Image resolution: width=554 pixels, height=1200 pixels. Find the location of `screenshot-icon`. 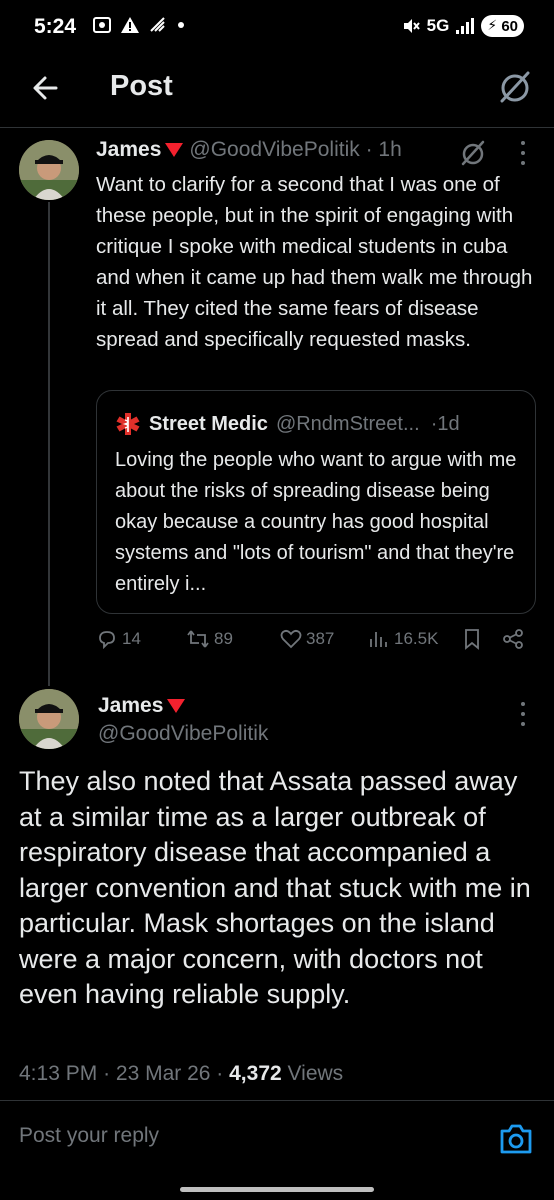

screenshot-icon is located at coordinates (102, 25).